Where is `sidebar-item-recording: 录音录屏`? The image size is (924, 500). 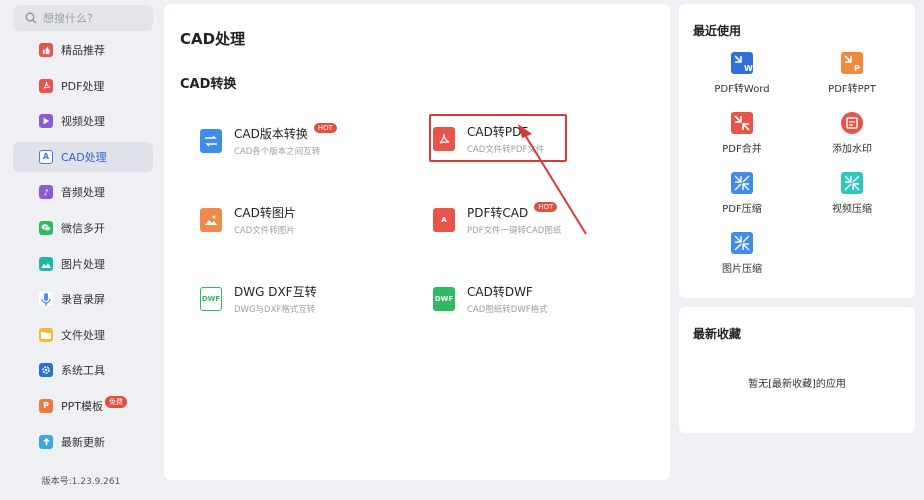 sidebar-item-recording: 录音录屏 is located at coordinates (83, 299).